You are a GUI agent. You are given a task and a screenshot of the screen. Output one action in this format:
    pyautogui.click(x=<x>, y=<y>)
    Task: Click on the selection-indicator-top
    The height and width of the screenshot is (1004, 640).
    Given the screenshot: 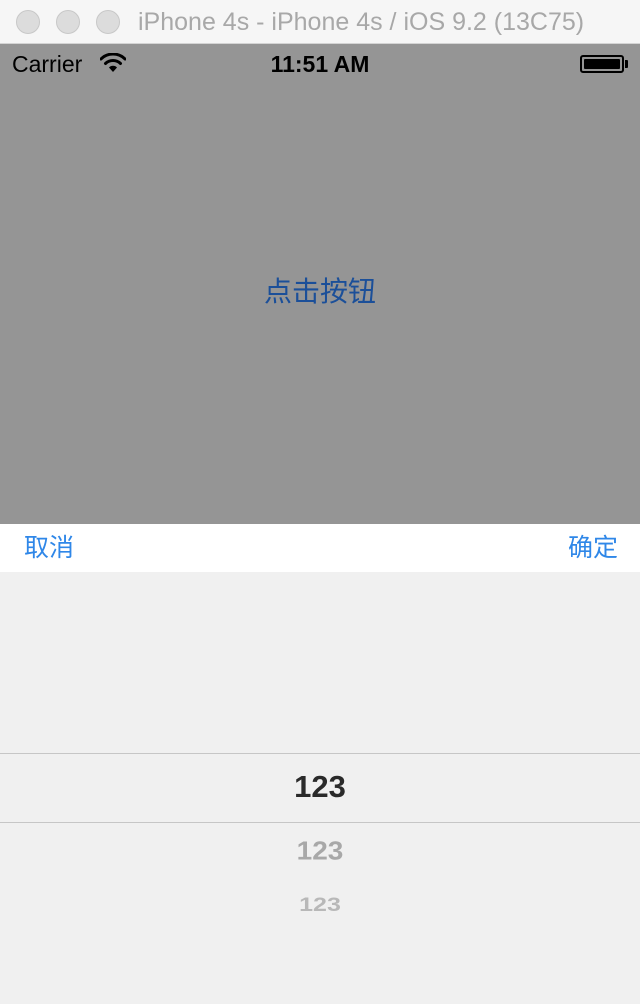 What is the action you would take?
    pyautogui.click(x=320, y=753)
    